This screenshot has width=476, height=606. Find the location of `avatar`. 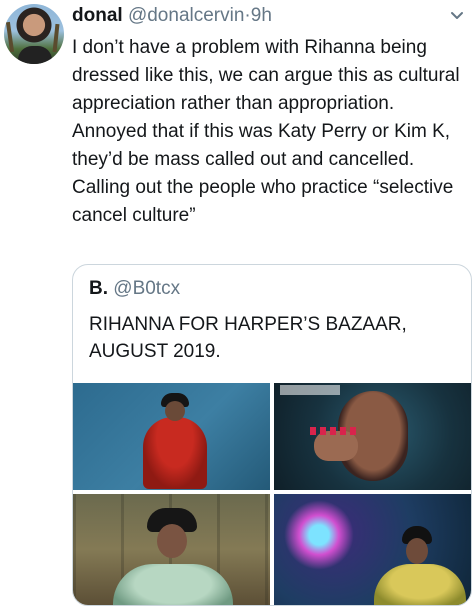

avatar is located at coordinates (34, 34).